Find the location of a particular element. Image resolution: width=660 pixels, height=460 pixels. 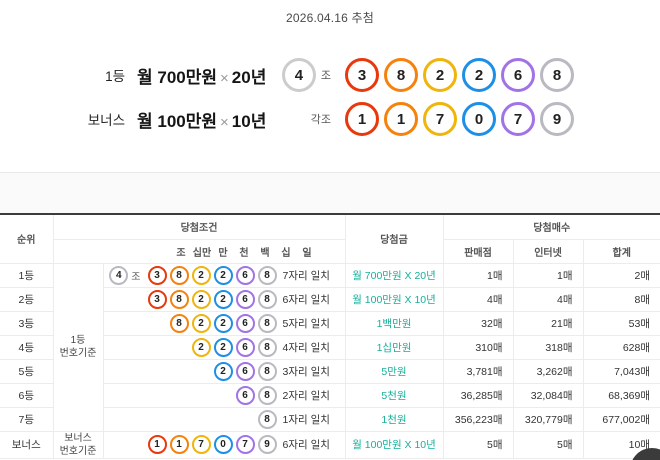

winning-condition-cell: 8 2 2 6 8 5자리 일치 is located at coordinates (224, 323).